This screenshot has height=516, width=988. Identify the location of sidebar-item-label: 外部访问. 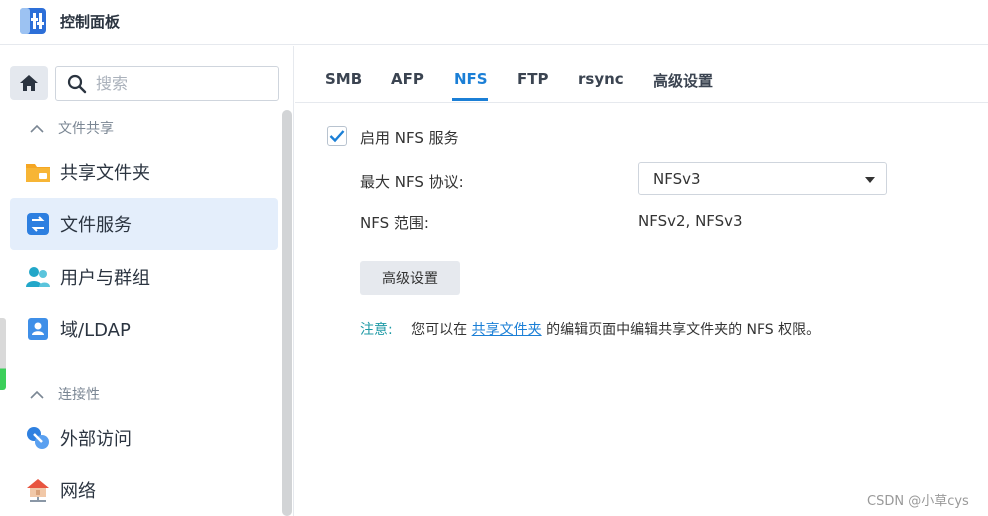
(96, 439).